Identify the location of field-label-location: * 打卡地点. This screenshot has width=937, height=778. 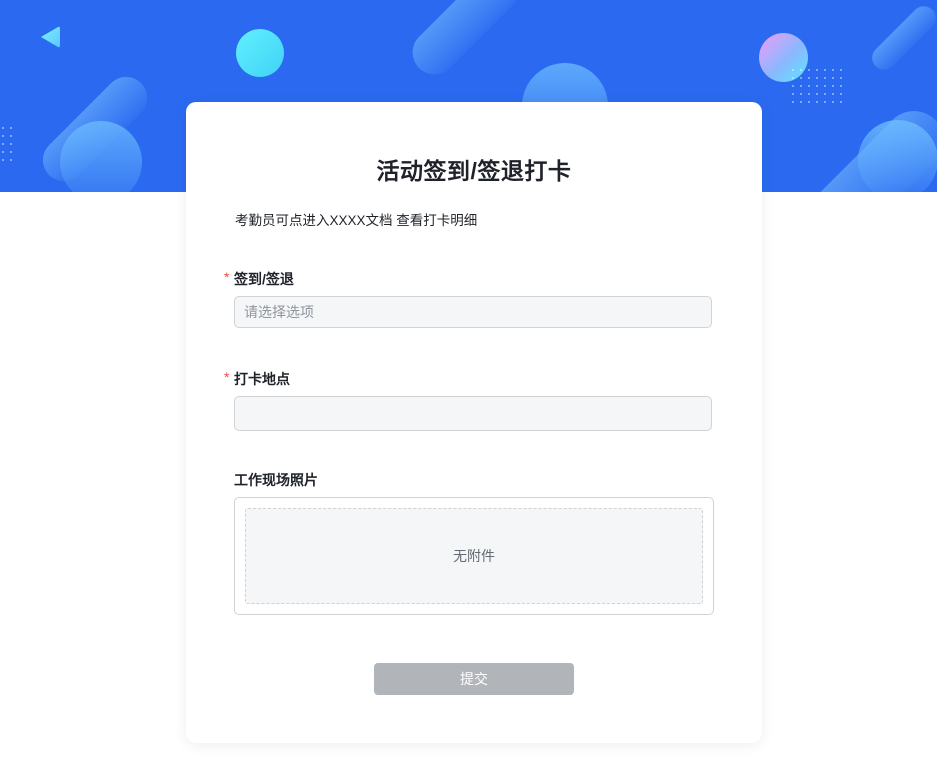
(257, 379).